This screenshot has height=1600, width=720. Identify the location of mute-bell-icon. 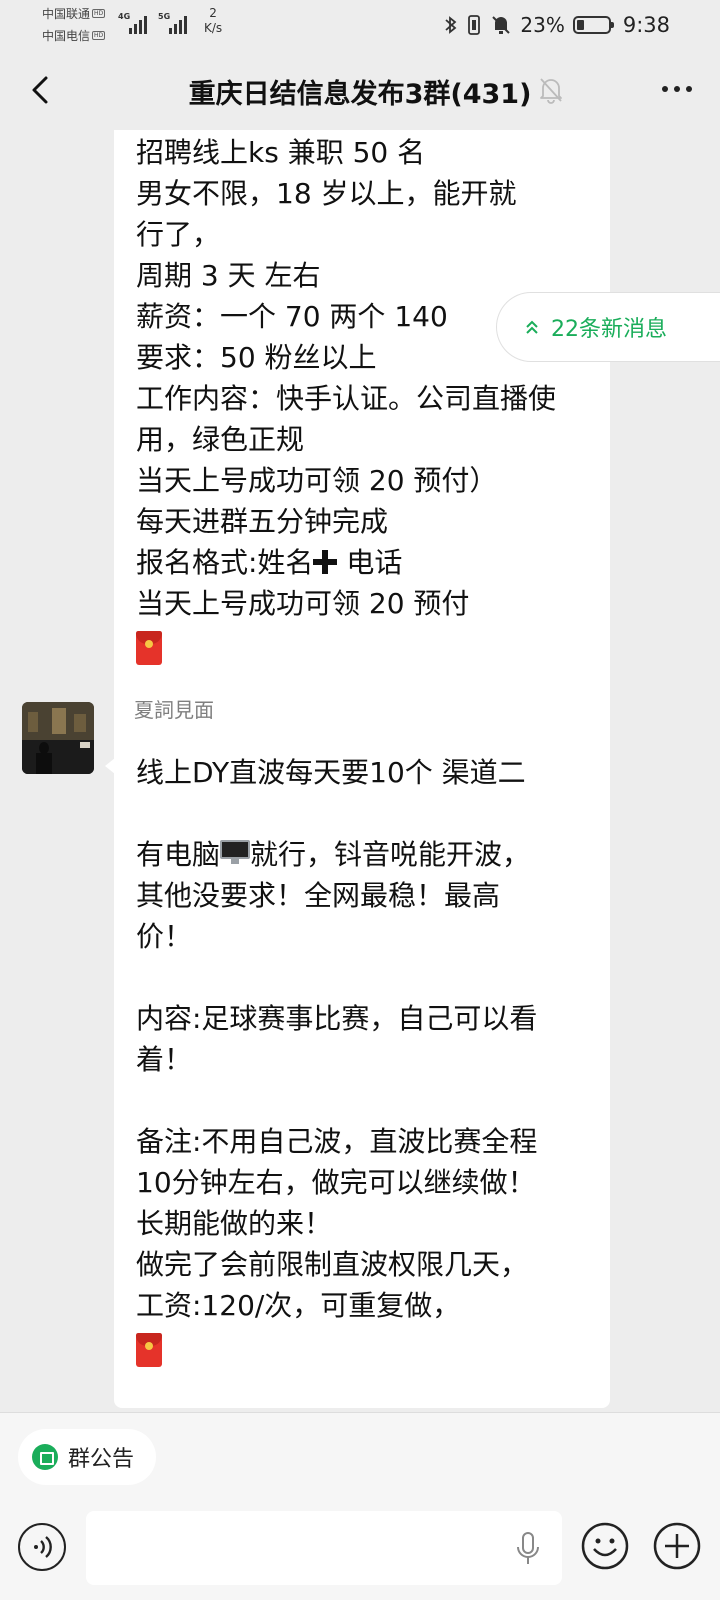
(551, 91).